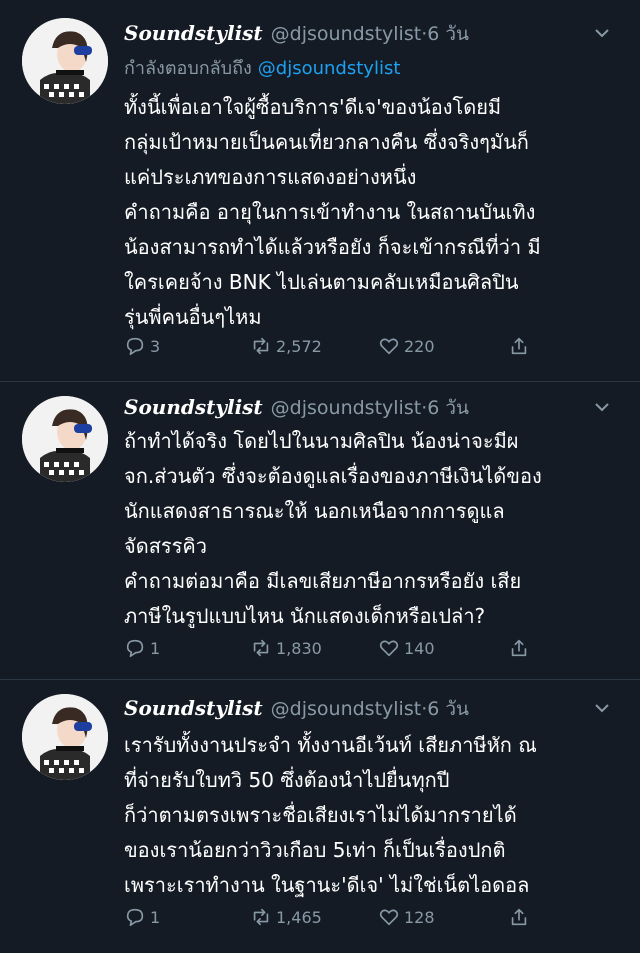  What do you see at coordinates (287, 780) in the screenshot?
I see `tweet-text-line: ที่จ่ายรับใบทวิ 50 ซึ่งต้องนำไปยื่นทุกปี` at bounding box center [287, 780].